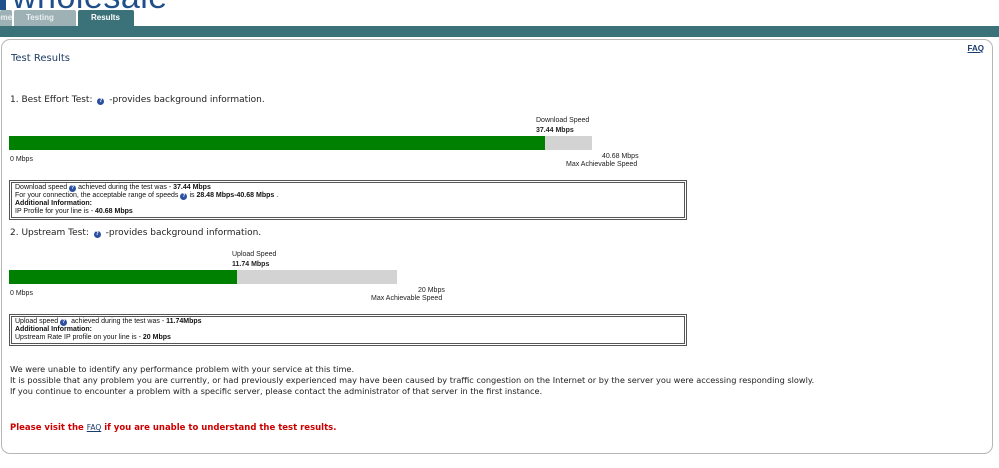 The image size is (999, 468). What do you see at coordinates (37, 321) in the screenshot?
I see `info-text: Upload speed` at bounding box center [37, 321].